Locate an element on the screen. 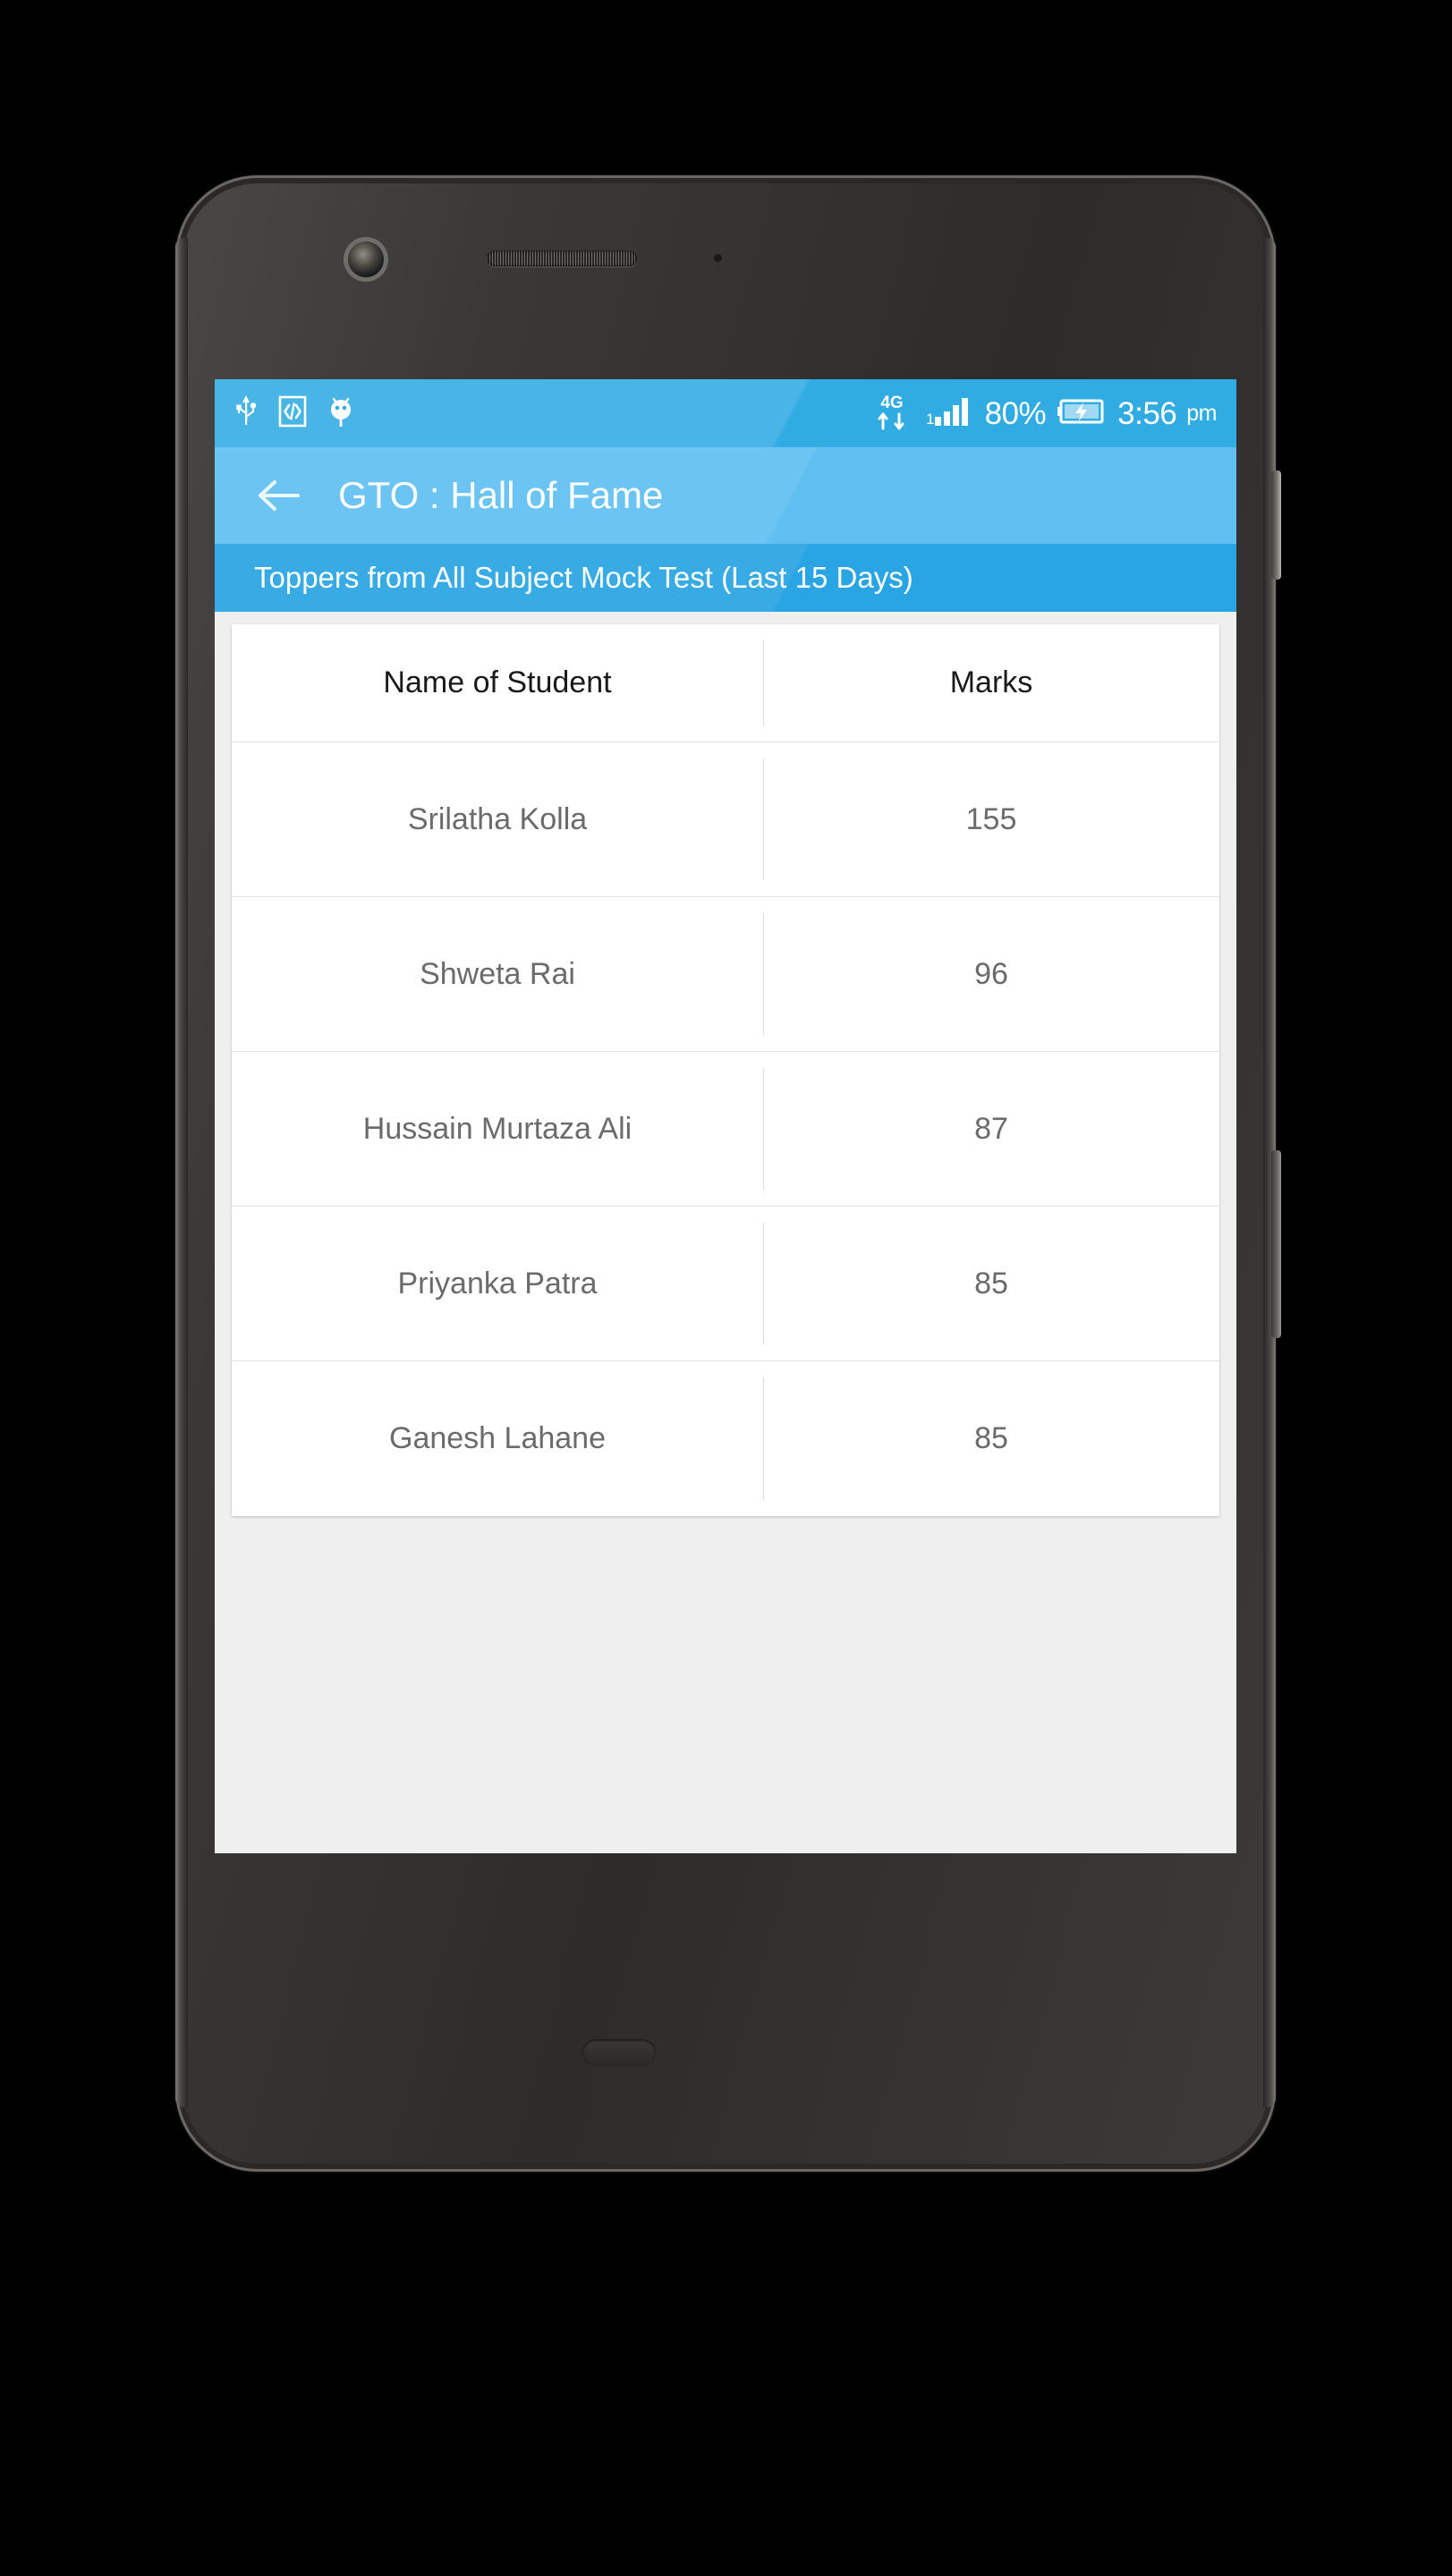  battery-percent-label: 80% is located at coordinates (1016, 413).